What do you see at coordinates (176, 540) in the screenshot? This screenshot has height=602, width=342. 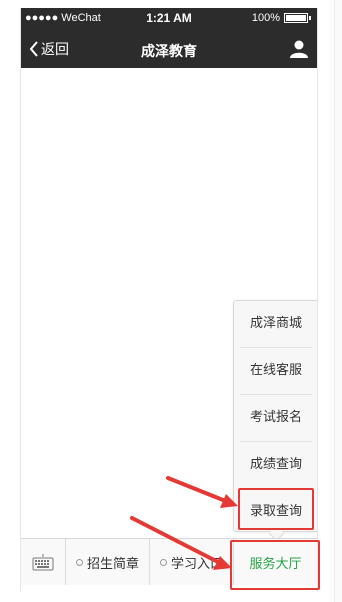 I see `annotation-arrow-lower` at bounding box center [176, 540].